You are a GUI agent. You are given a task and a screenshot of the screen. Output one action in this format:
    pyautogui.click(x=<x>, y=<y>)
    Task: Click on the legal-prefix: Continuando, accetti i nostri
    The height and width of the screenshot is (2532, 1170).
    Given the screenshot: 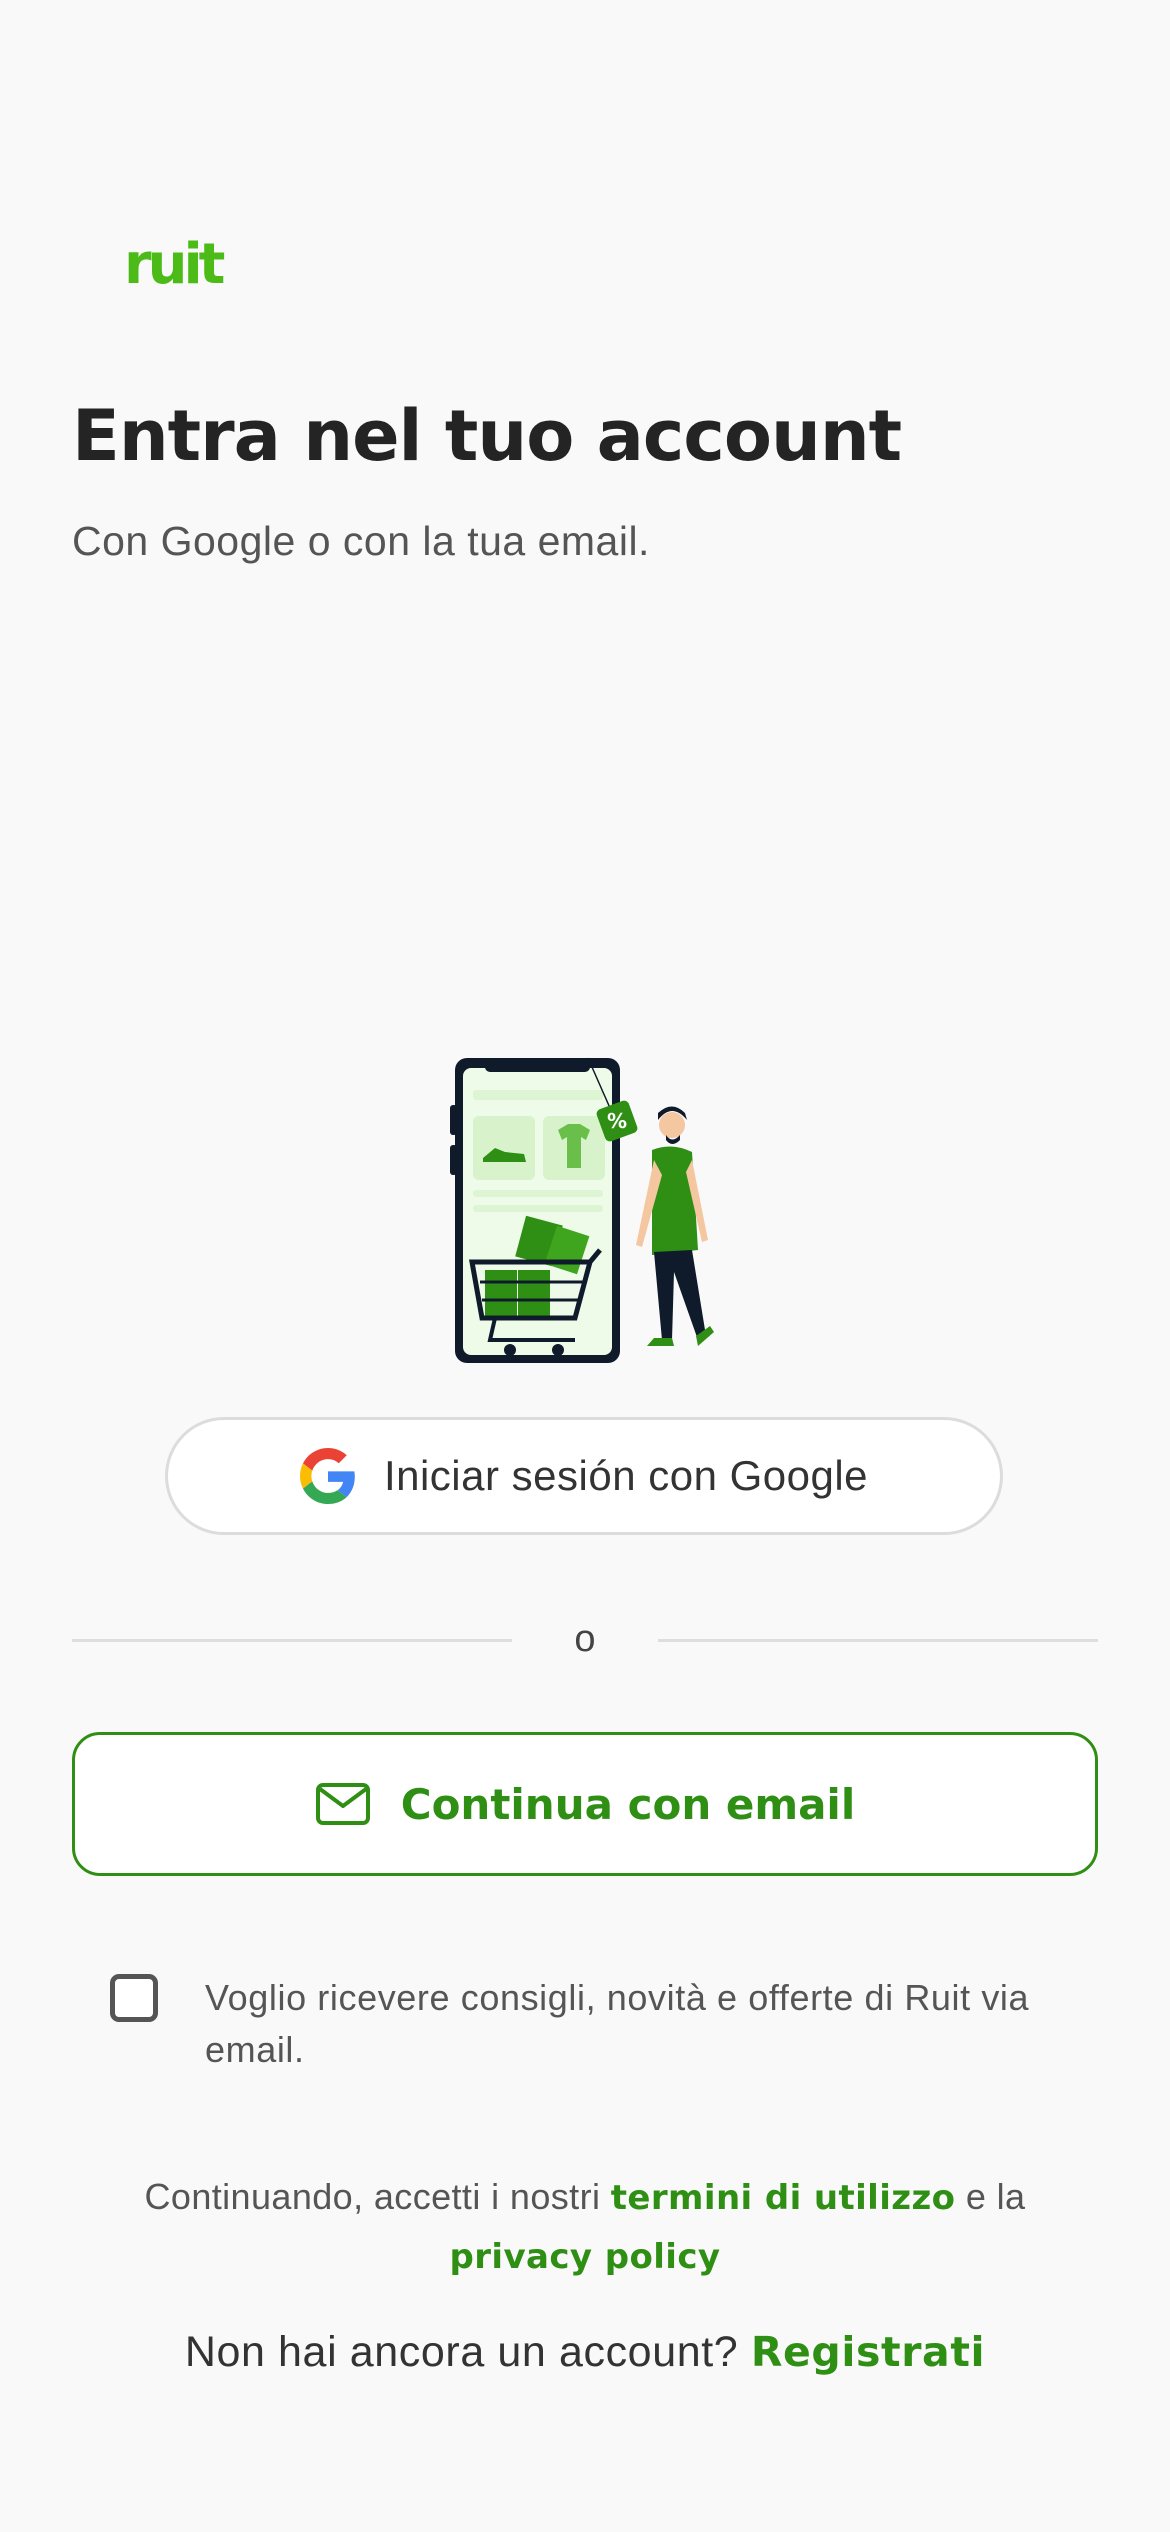 What is the action you would take?
    pyautogui.click(x=377, y=2196)
    